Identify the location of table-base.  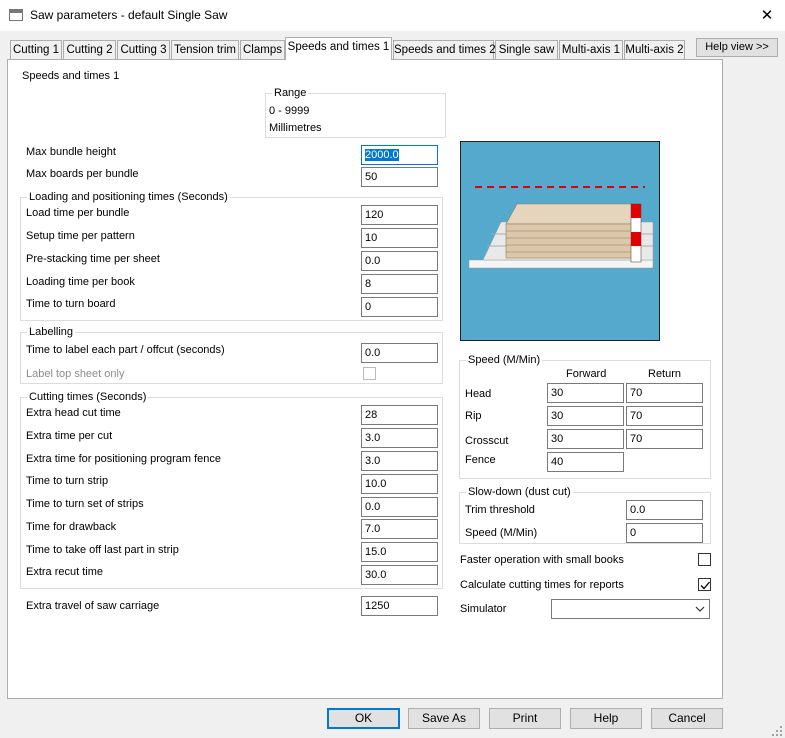
(561, 264).